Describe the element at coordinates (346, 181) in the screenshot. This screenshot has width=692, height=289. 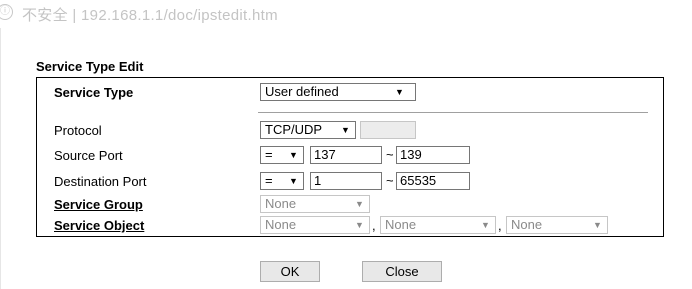
I see `destination-port-start-input: 1` at that location.